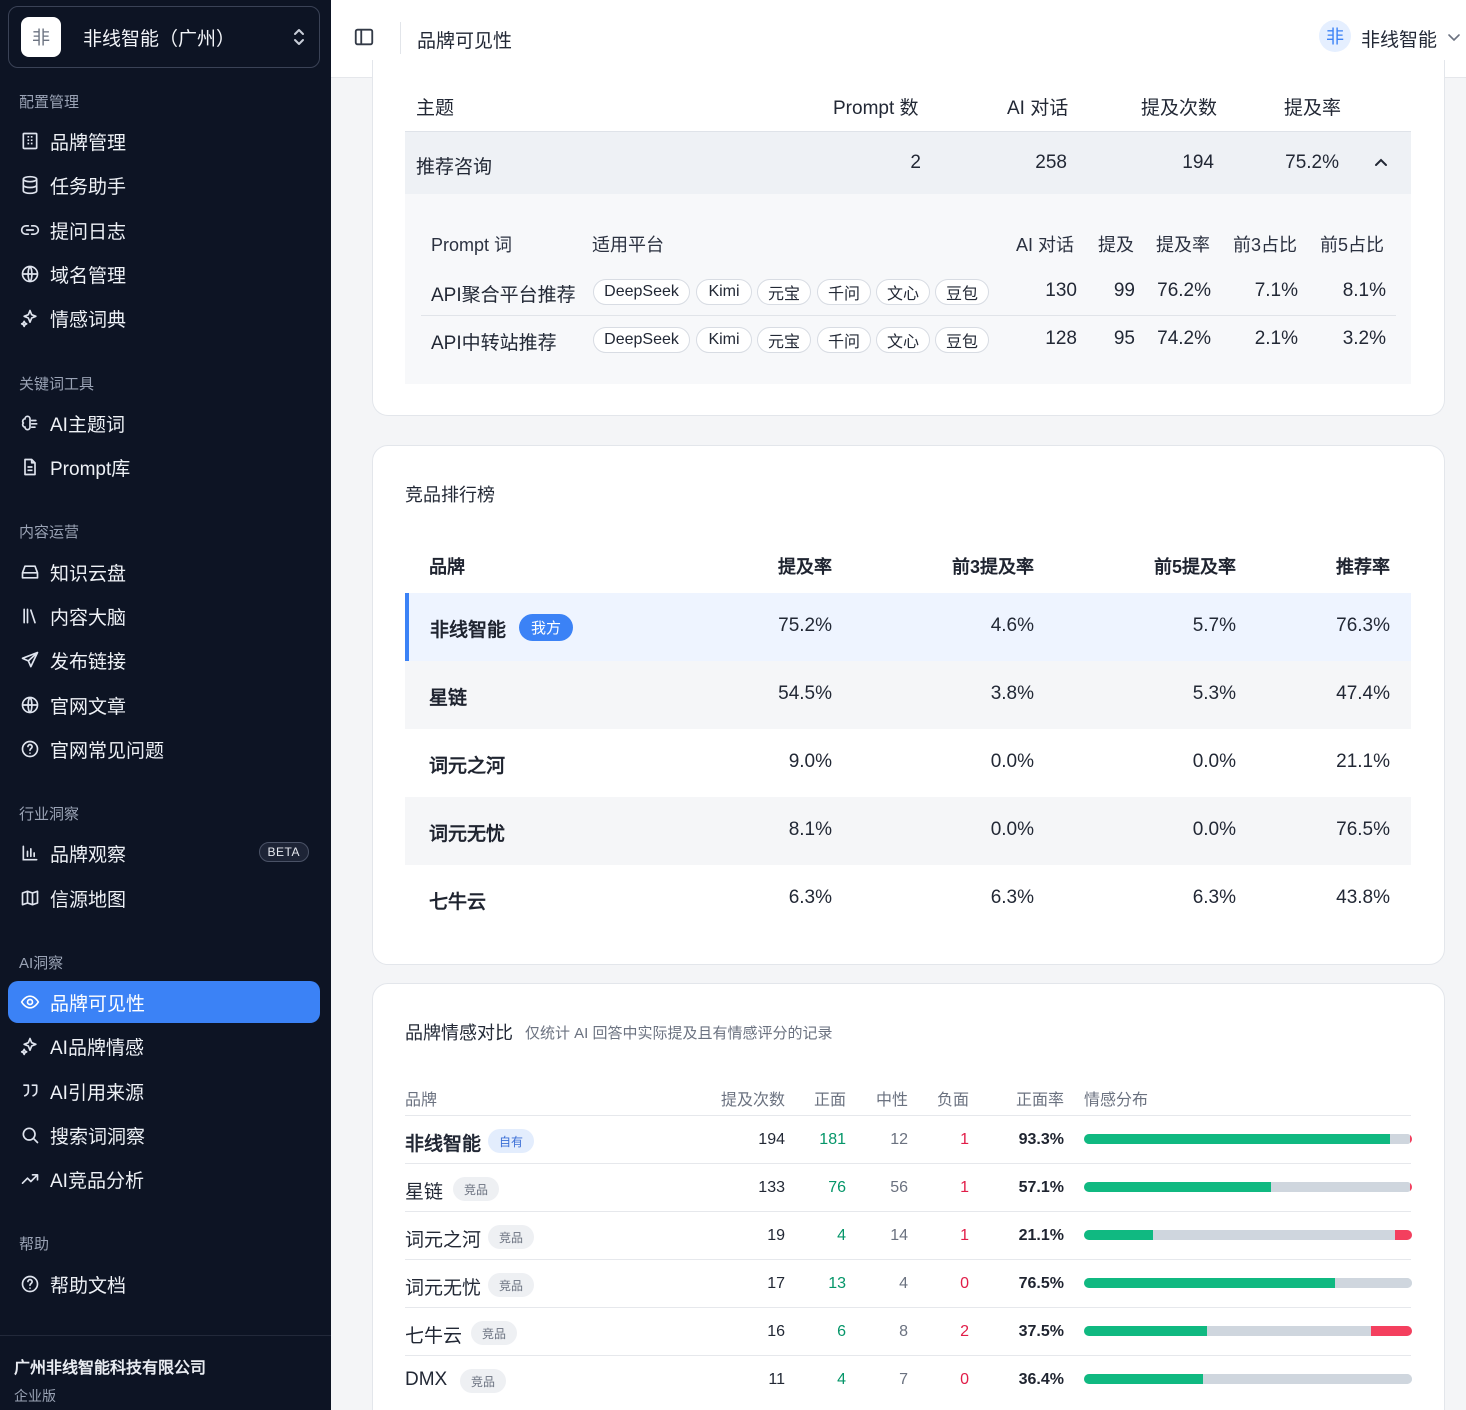  What do you see at coordinates (1399, 38) in the screenshot?
I see `user-name: 非线智能` at bounding box center [1399, 38].